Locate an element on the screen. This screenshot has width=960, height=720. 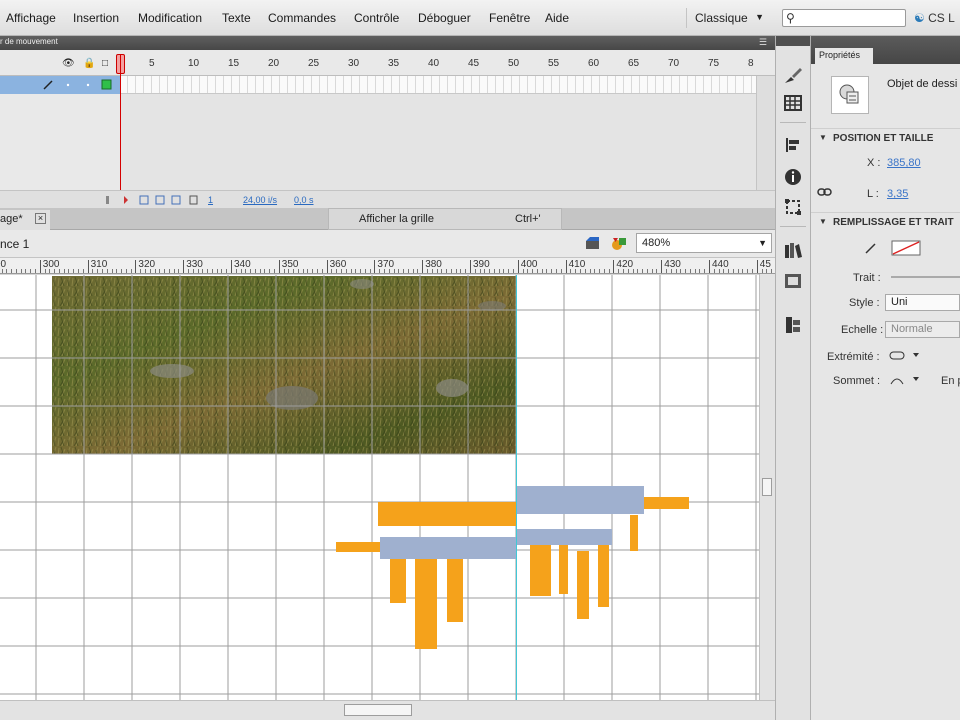
close-icon: × is located at coordinates (40, 218).